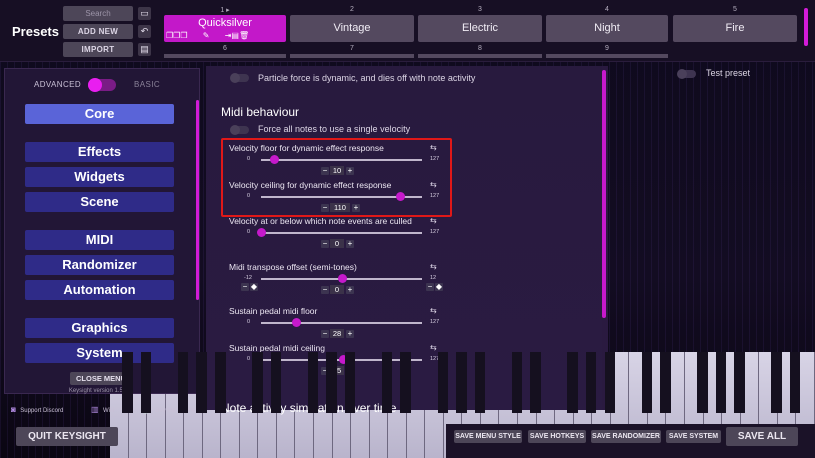  I want to click on preset-slot-quicksilver: Quicksilver ❐❐❐ ✎ ⇥▤🗑, so click(225, 28).